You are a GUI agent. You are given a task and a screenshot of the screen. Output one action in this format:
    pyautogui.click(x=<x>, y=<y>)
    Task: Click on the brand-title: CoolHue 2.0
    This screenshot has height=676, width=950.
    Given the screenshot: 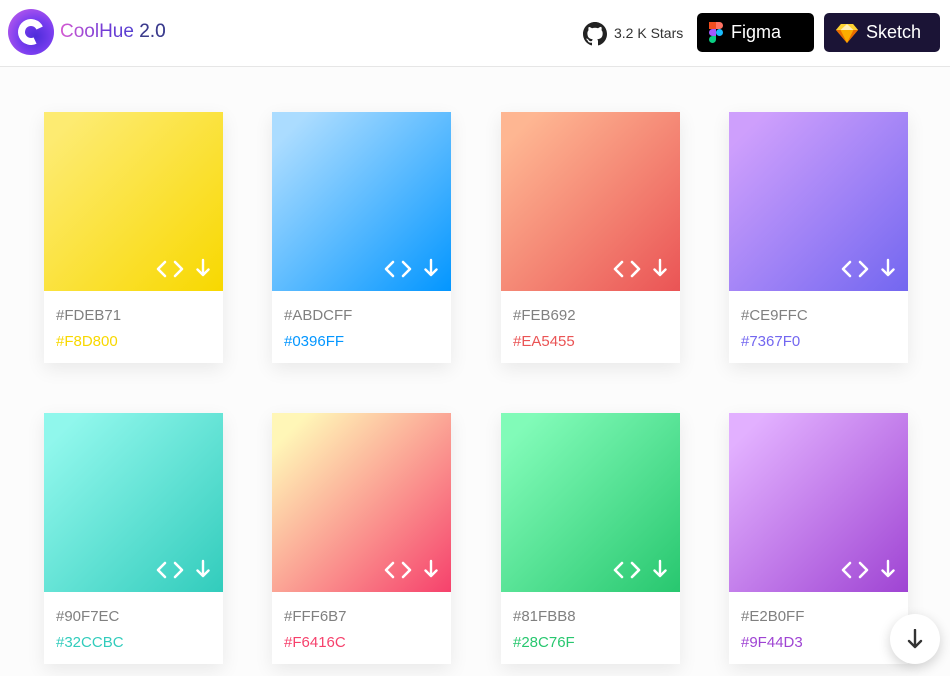 What is the action you would take?
    pyautogui.click(x=113, y=32)
    